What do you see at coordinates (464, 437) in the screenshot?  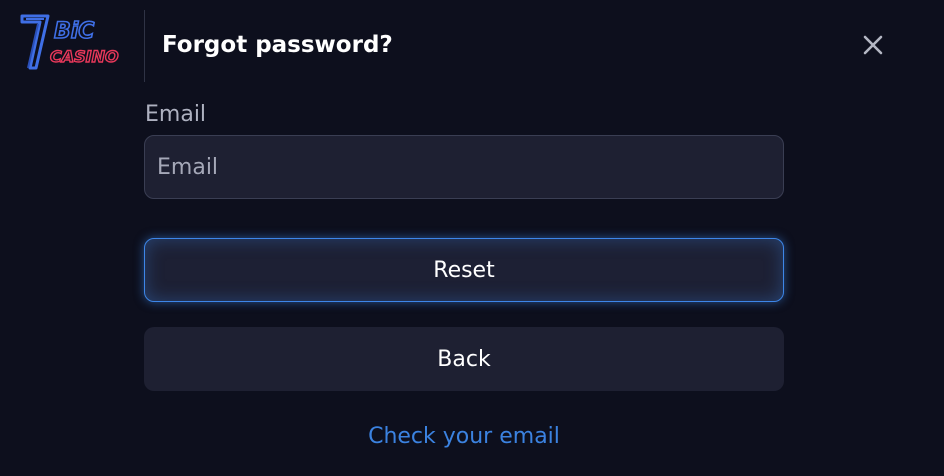 I see `check-email-link: Check your email` at bounding box center [464, 437].